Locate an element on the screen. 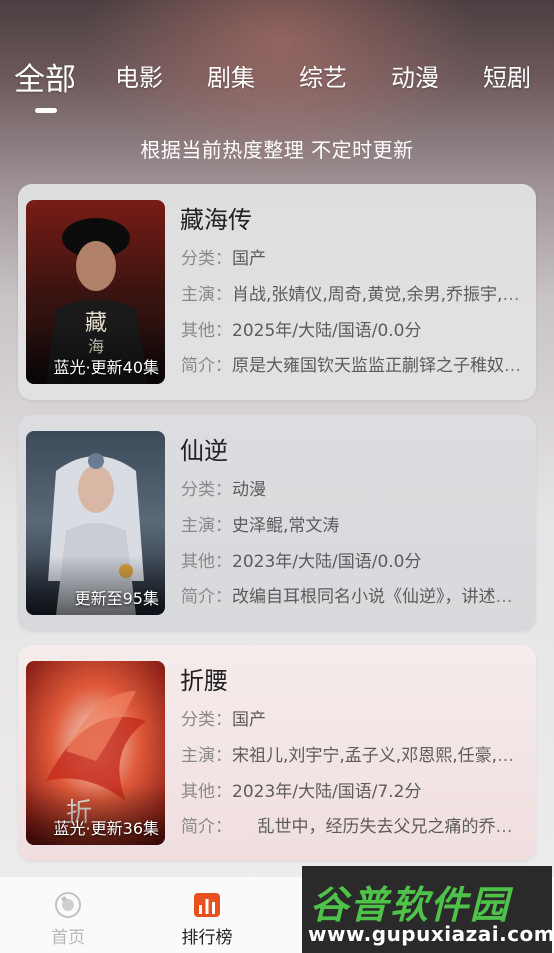  watermark-url: www.gupuxiazai.com is located at coordinates (431, 934).